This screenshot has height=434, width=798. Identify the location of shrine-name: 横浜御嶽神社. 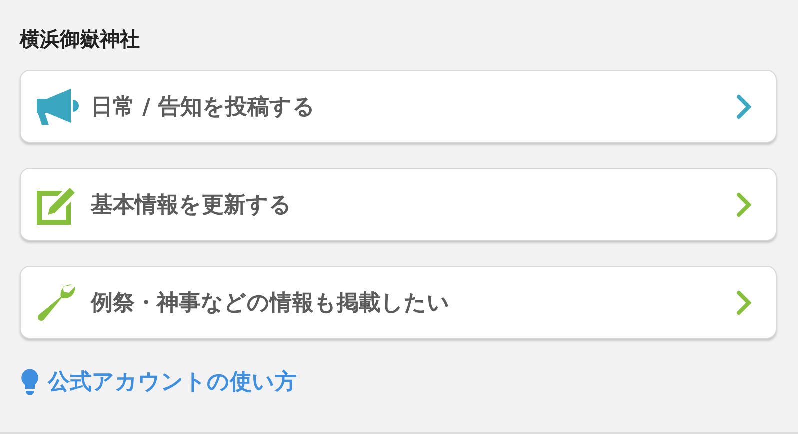
(80, 39).